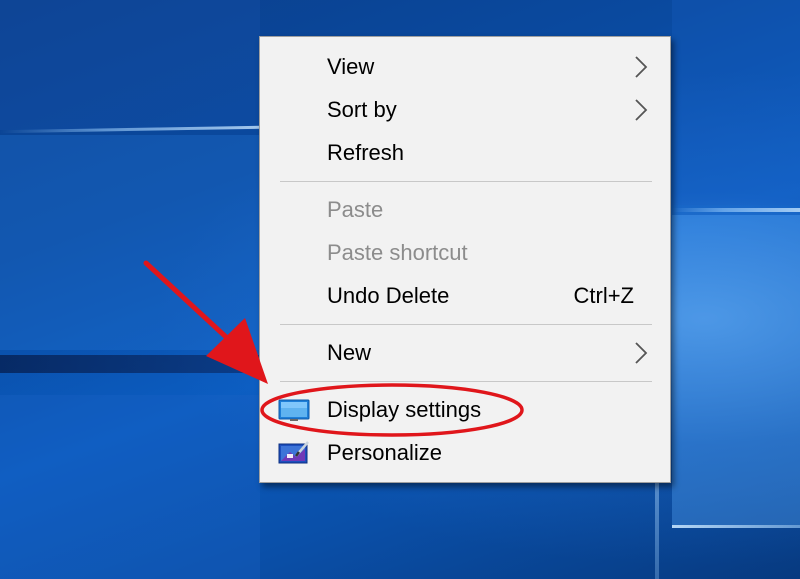 The height and width of the screenshot is (579, 800). Describe the element at coordinates (294, 410) in the screenshot. I see `display-settings-icon` at that location.